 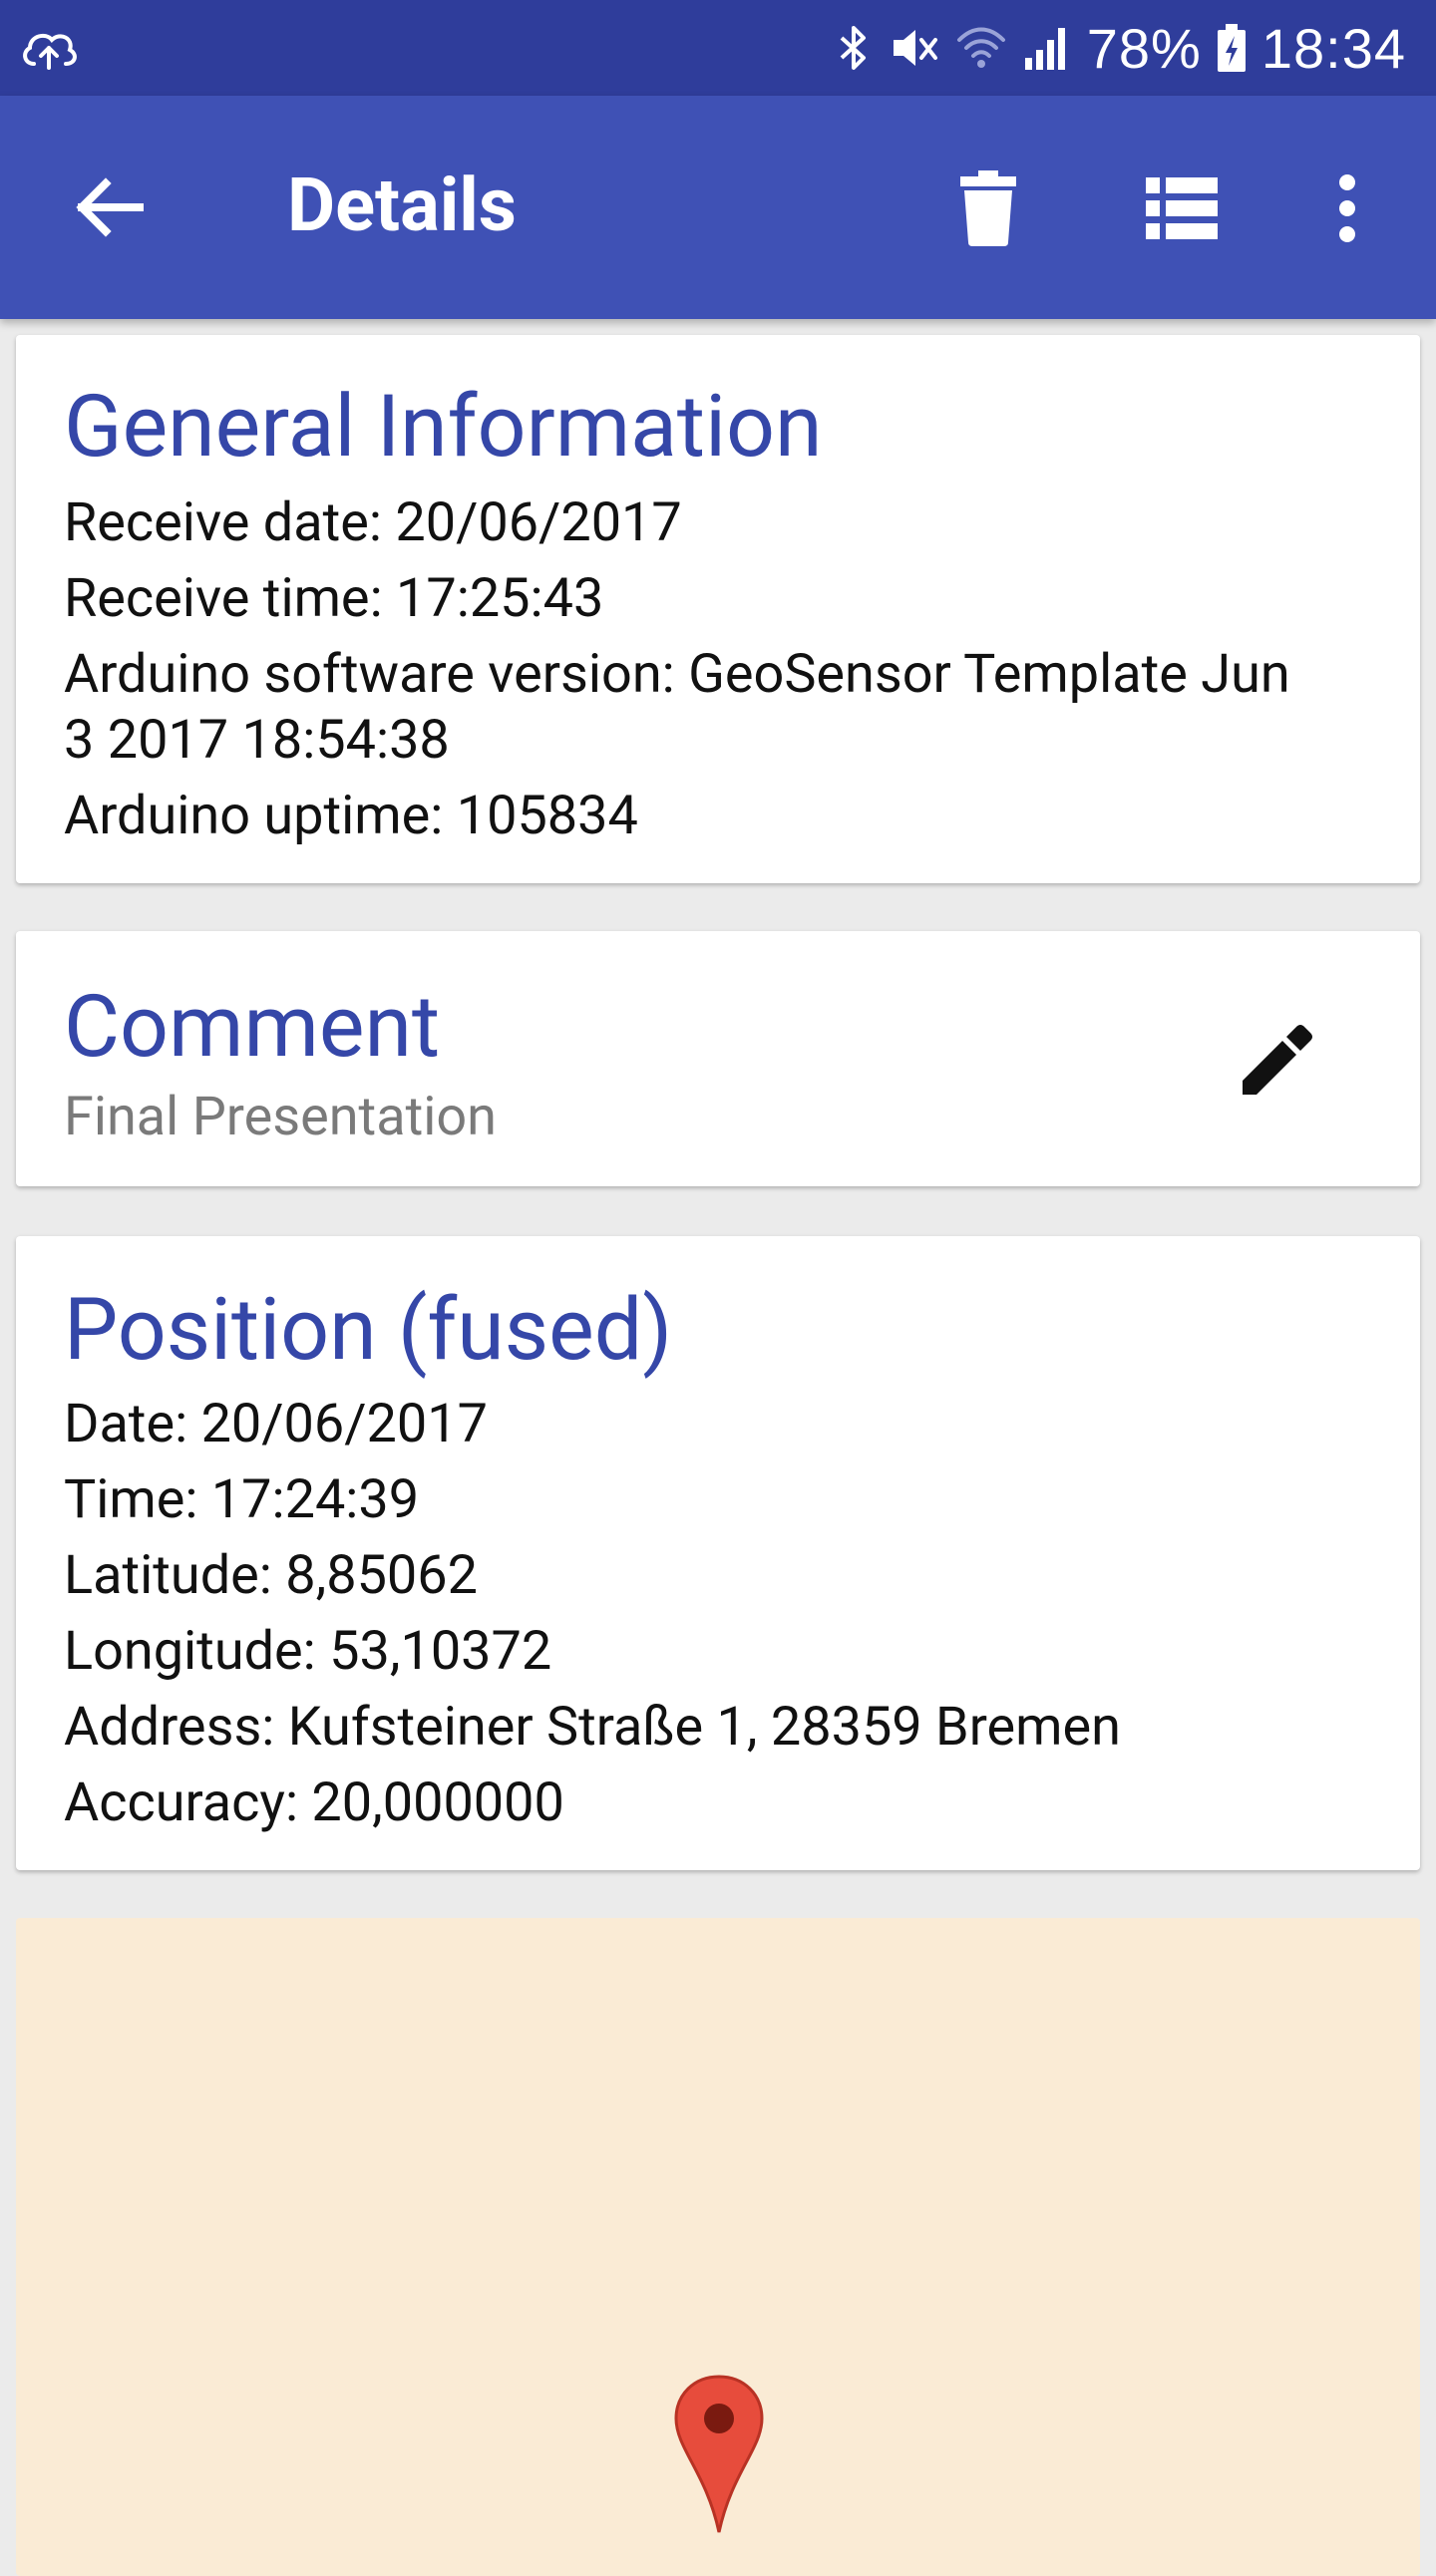 What do you see at coordinates (50, 51) in the screenshot?
I see `cloud-upload-icon` at bounding box center [50, 51].